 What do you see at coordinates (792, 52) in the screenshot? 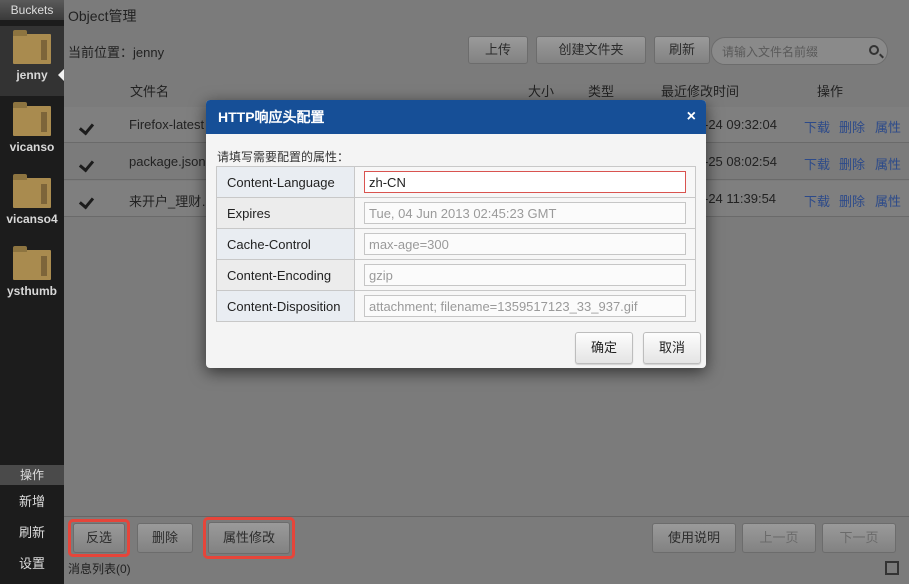
I see `search-input` at bounding box center [792, 52].